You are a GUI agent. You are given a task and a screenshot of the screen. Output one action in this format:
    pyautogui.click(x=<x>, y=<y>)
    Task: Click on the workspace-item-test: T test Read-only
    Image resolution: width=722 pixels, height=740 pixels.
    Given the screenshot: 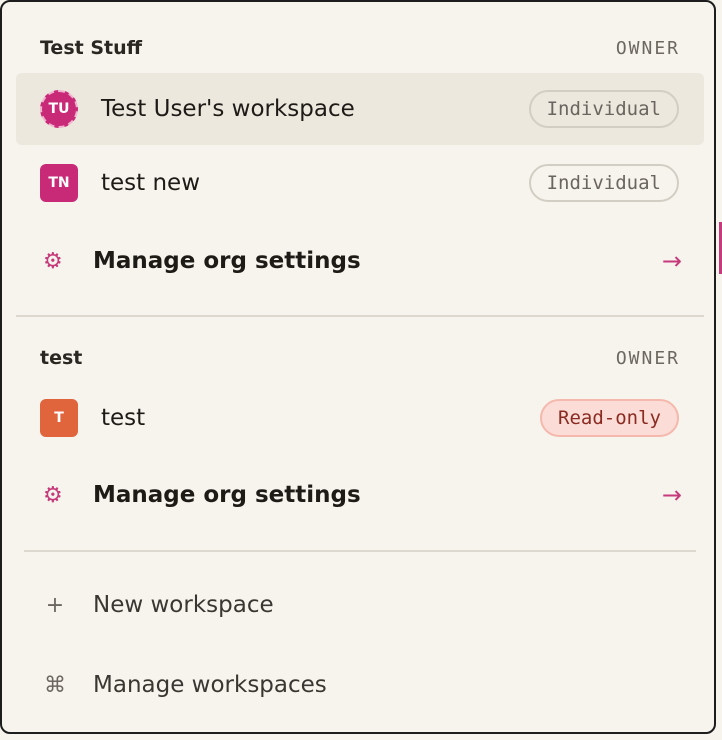 What is the action you would take?
    pyautogui.click(x=360, y=418)
    